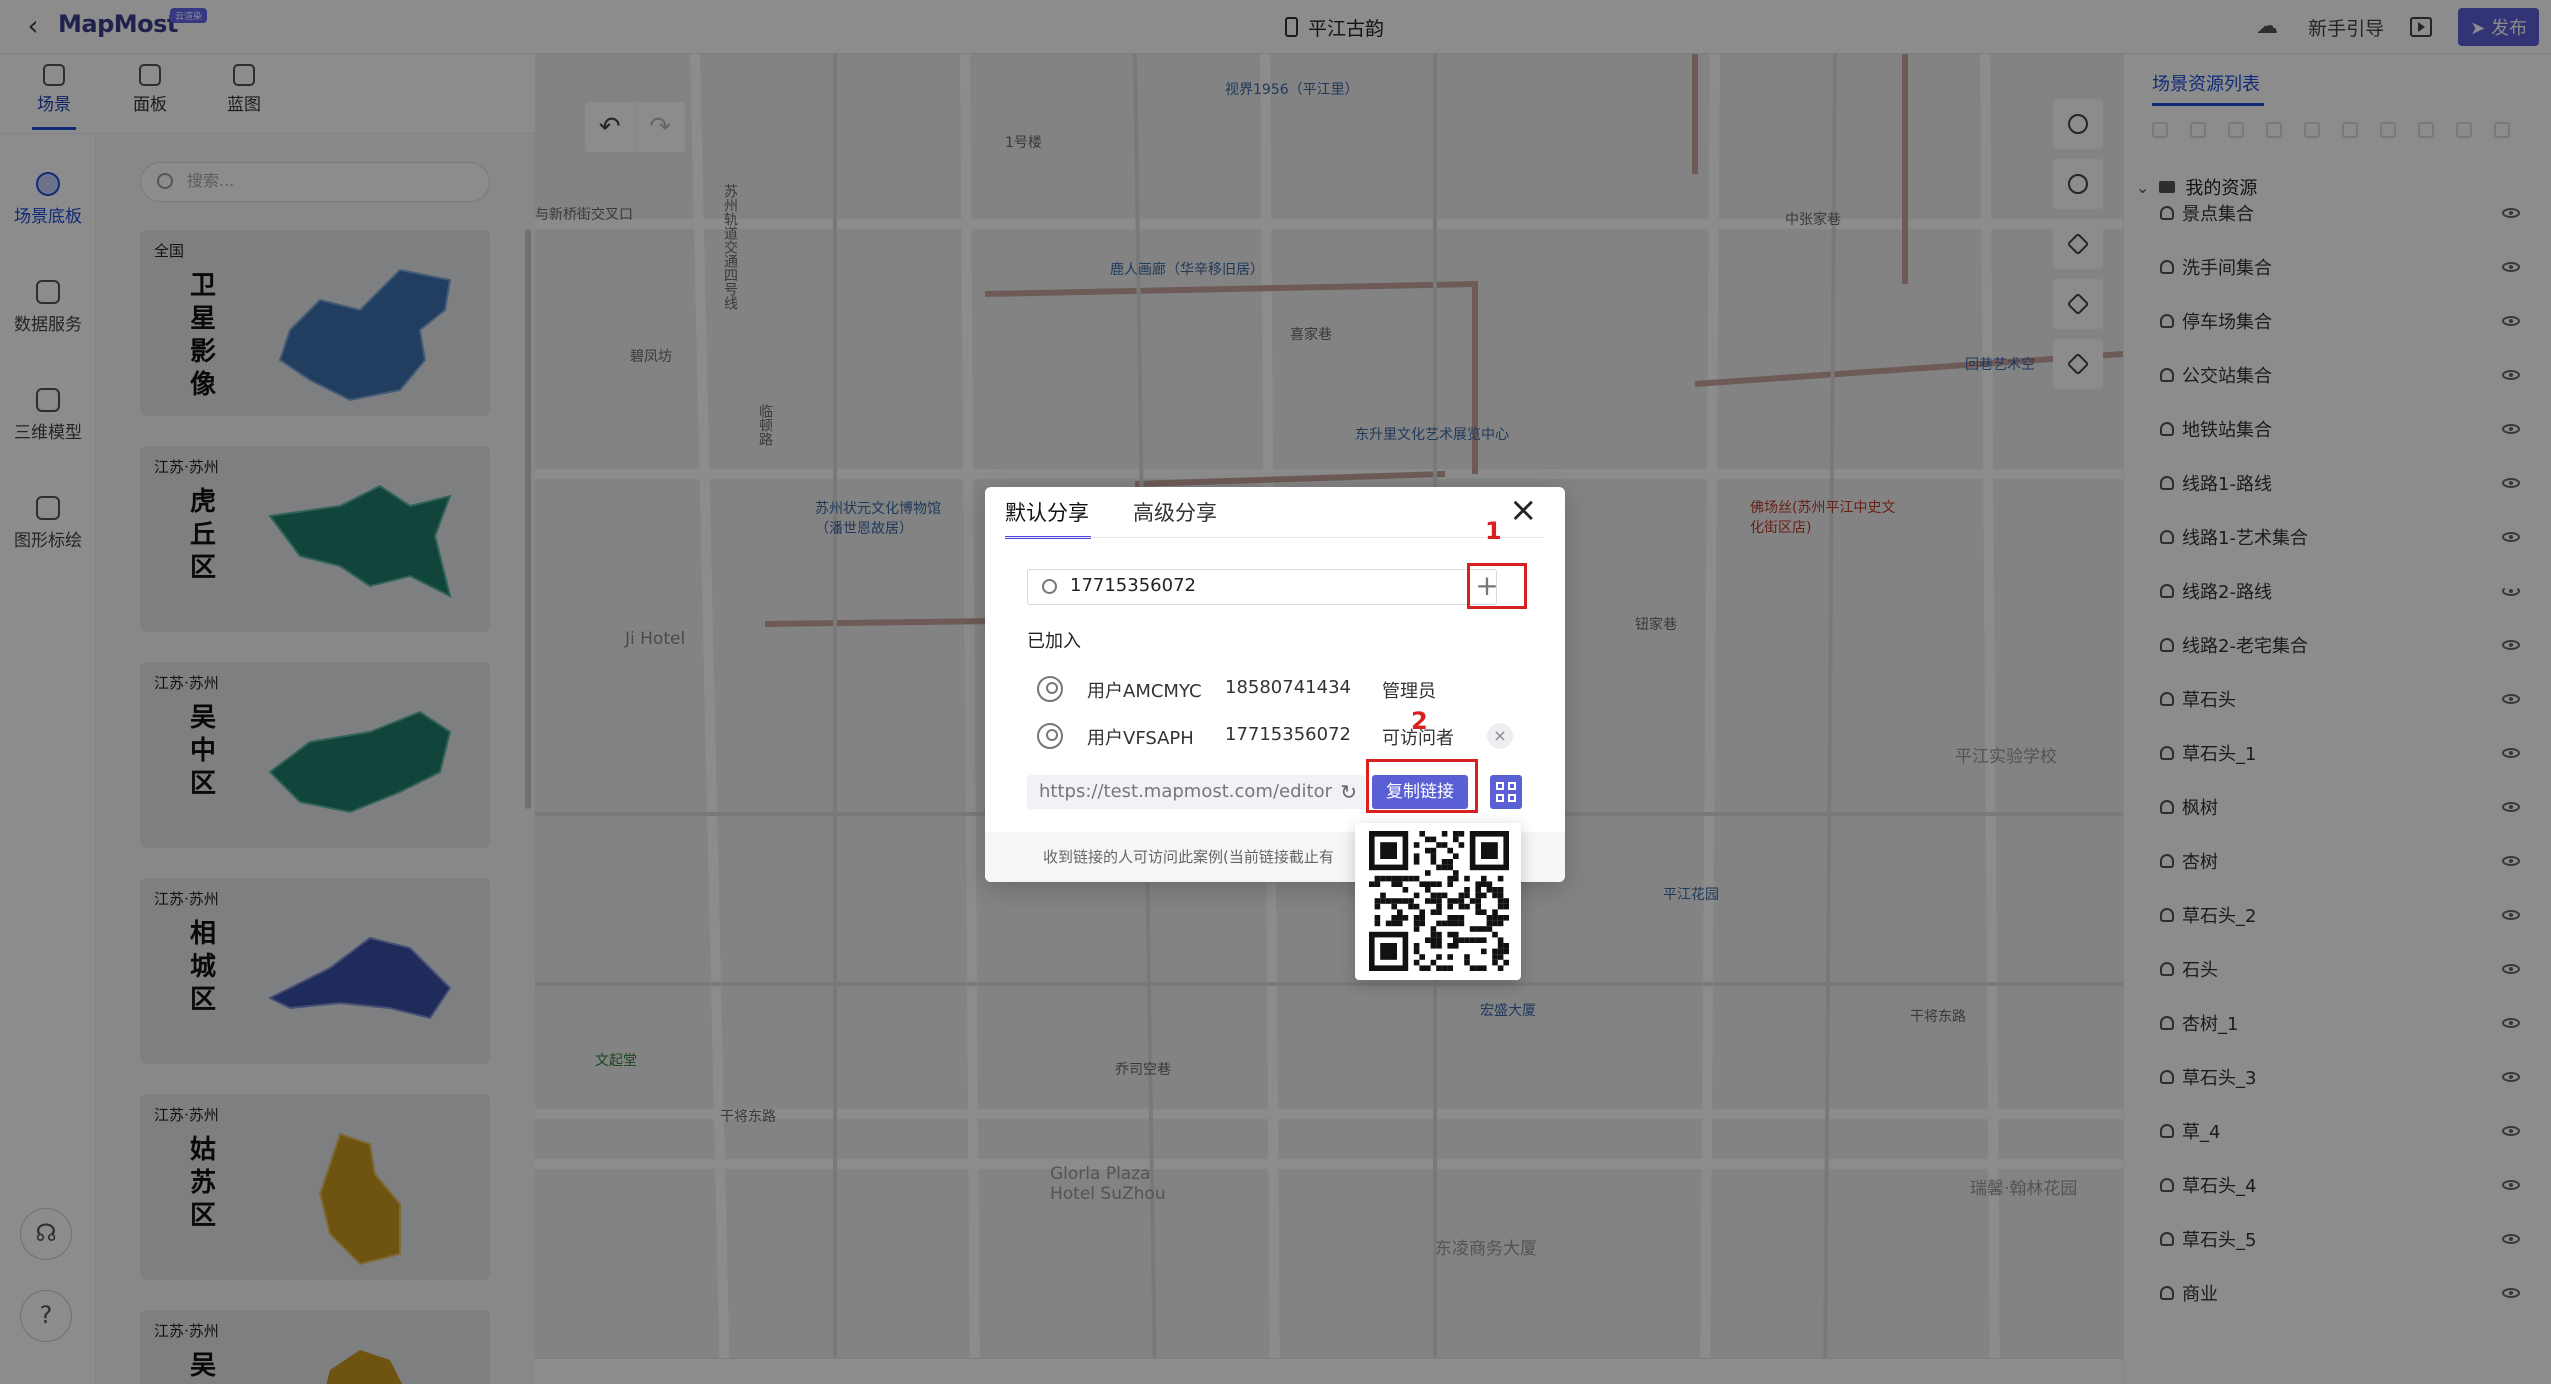  What do you see at coordinates (1523, 510) in the screenshot?
I see `close-icon: ×` at bounding box center [1523, 510].